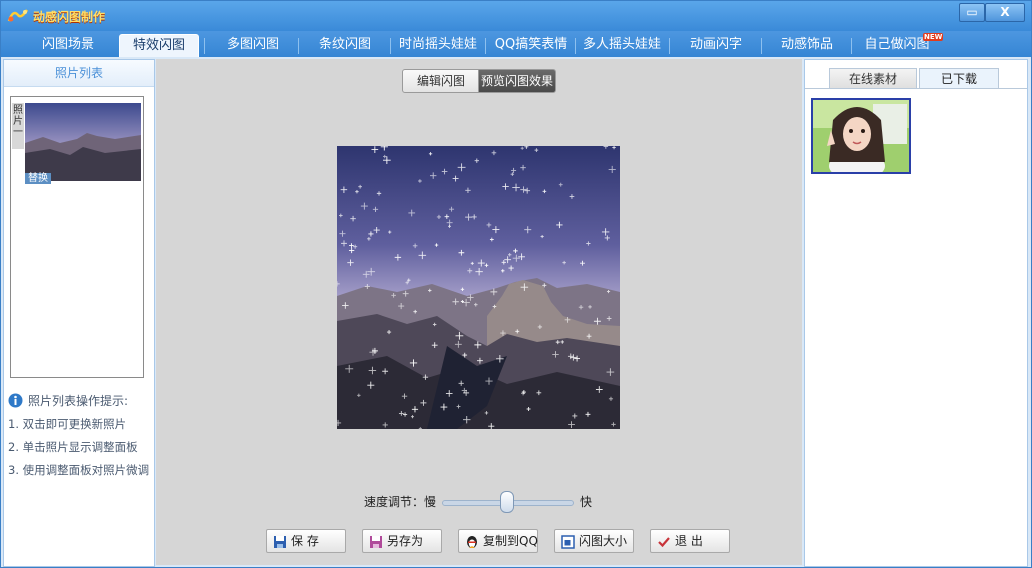  Describe the element at coordinates (441, 81) in the screenshot. I see `edit-mode-button: 编辑闪图` at that location.